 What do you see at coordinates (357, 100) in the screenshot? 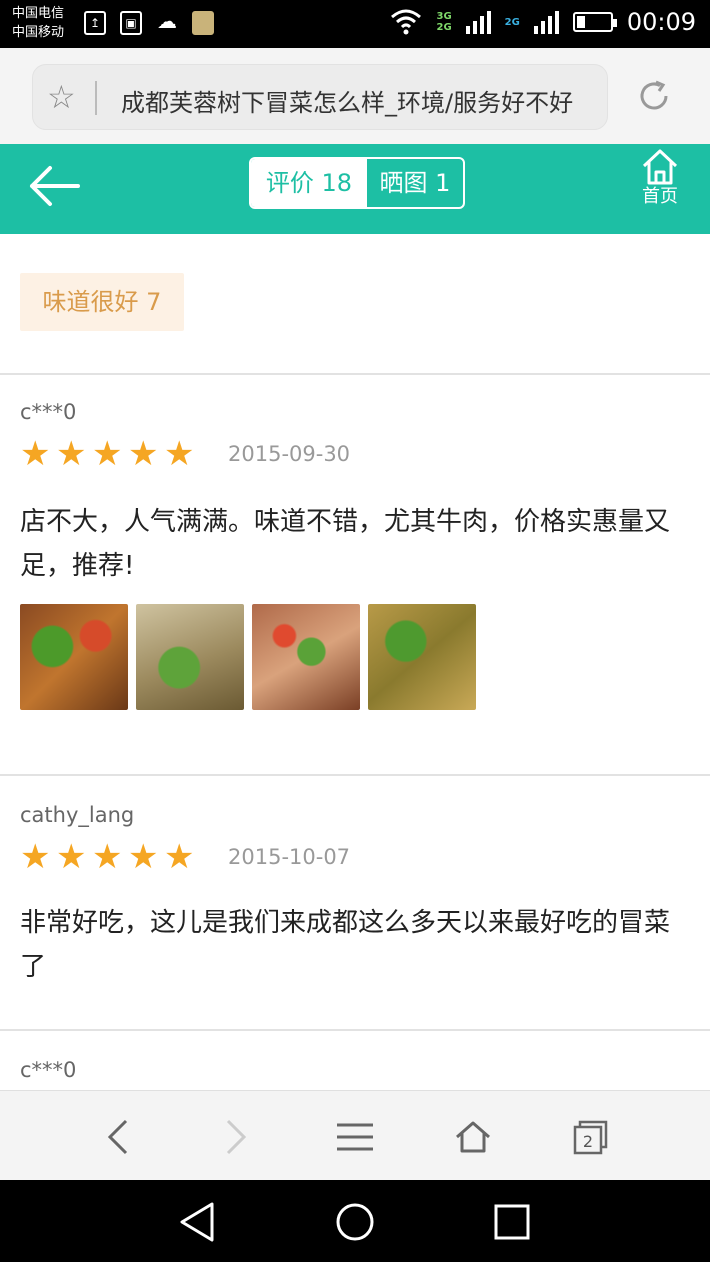
I see `page-title-url: 成都芙蓉树下冒菜怎么样_环境/服务好不好` at bounding box center [357, 100].